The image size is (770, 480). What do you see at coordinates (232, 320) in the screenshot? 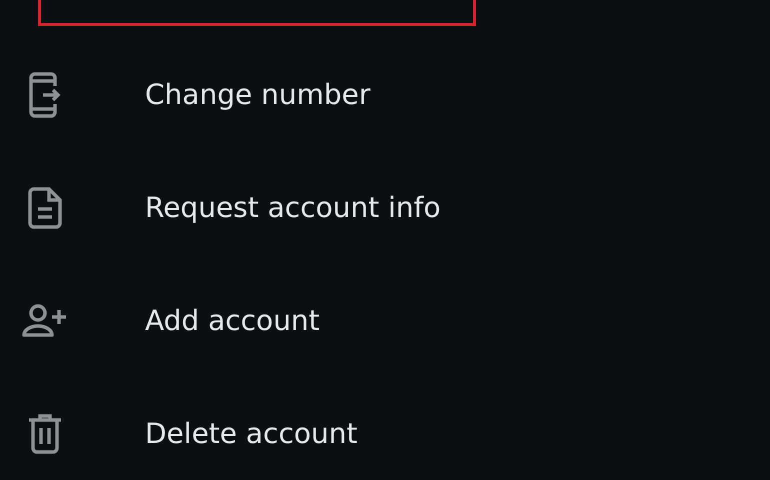
I see `menu-item-label: Add account` at bounding box center [232, 320].